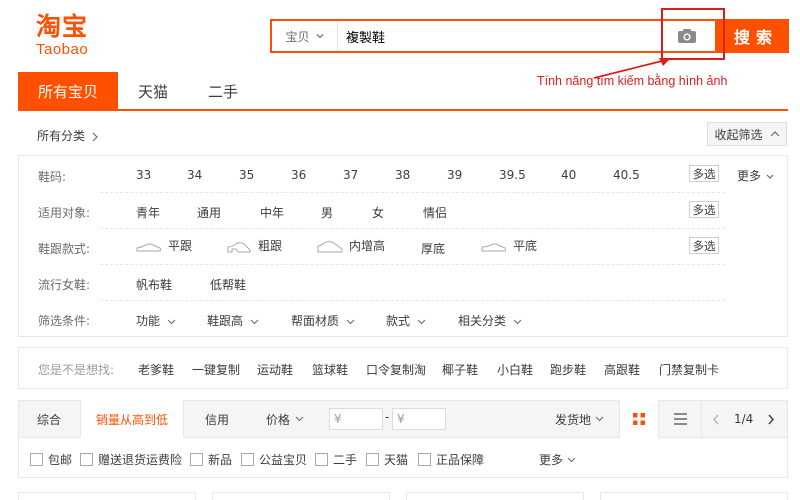 The width and height of the screenshot is (800, 500). What do you see at coordinates (216, 369) in the screenshot?
I see `suggestion-link: 一键复制` at bounding box center [216, 369].